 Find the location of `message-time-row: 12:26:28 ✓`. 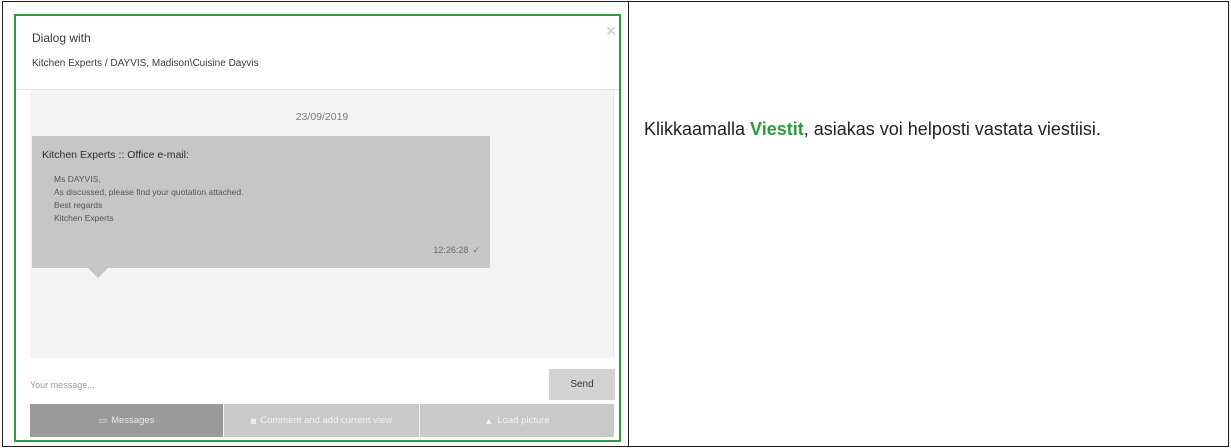

message-time-row: 12:26:28 ✓ is located at coordinates (456, 250).